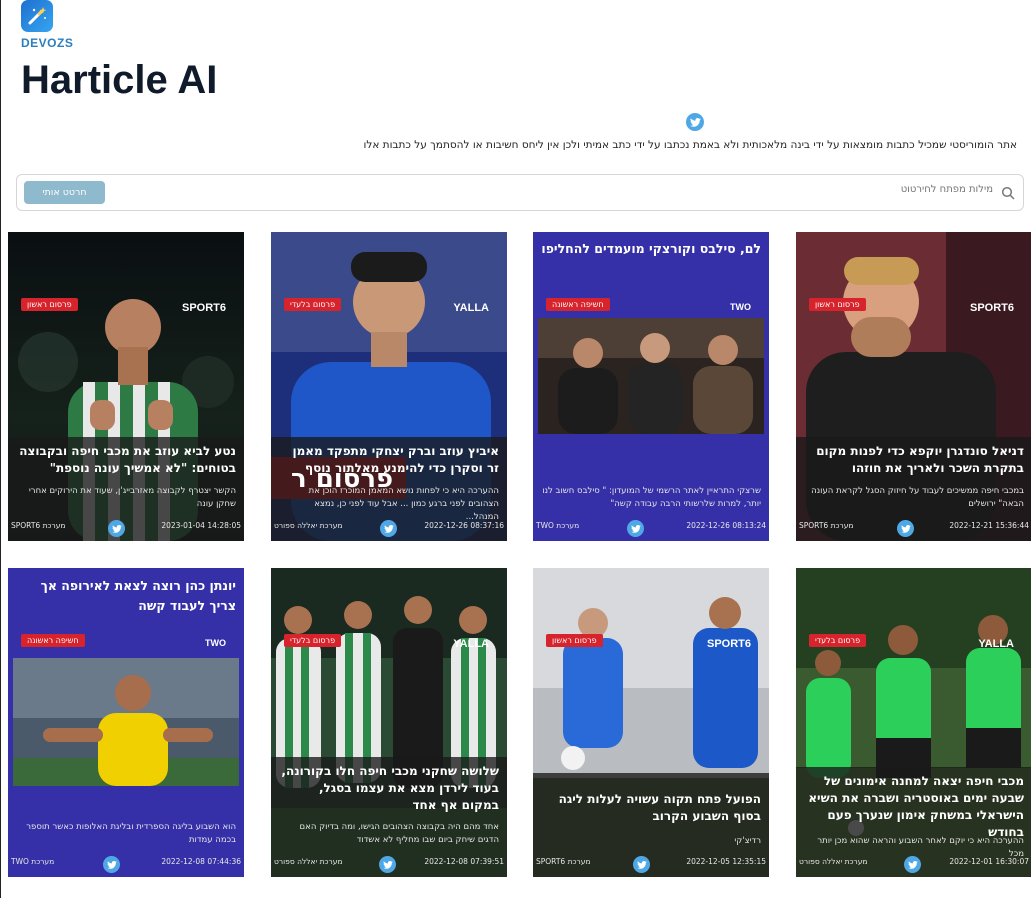 The width and height of the screenshot is (1031, 898). What do you see at coordinates (64, 192) in the screenshot?
I see `generate-button: חרטט אותי` at bounding box center [64, 192].